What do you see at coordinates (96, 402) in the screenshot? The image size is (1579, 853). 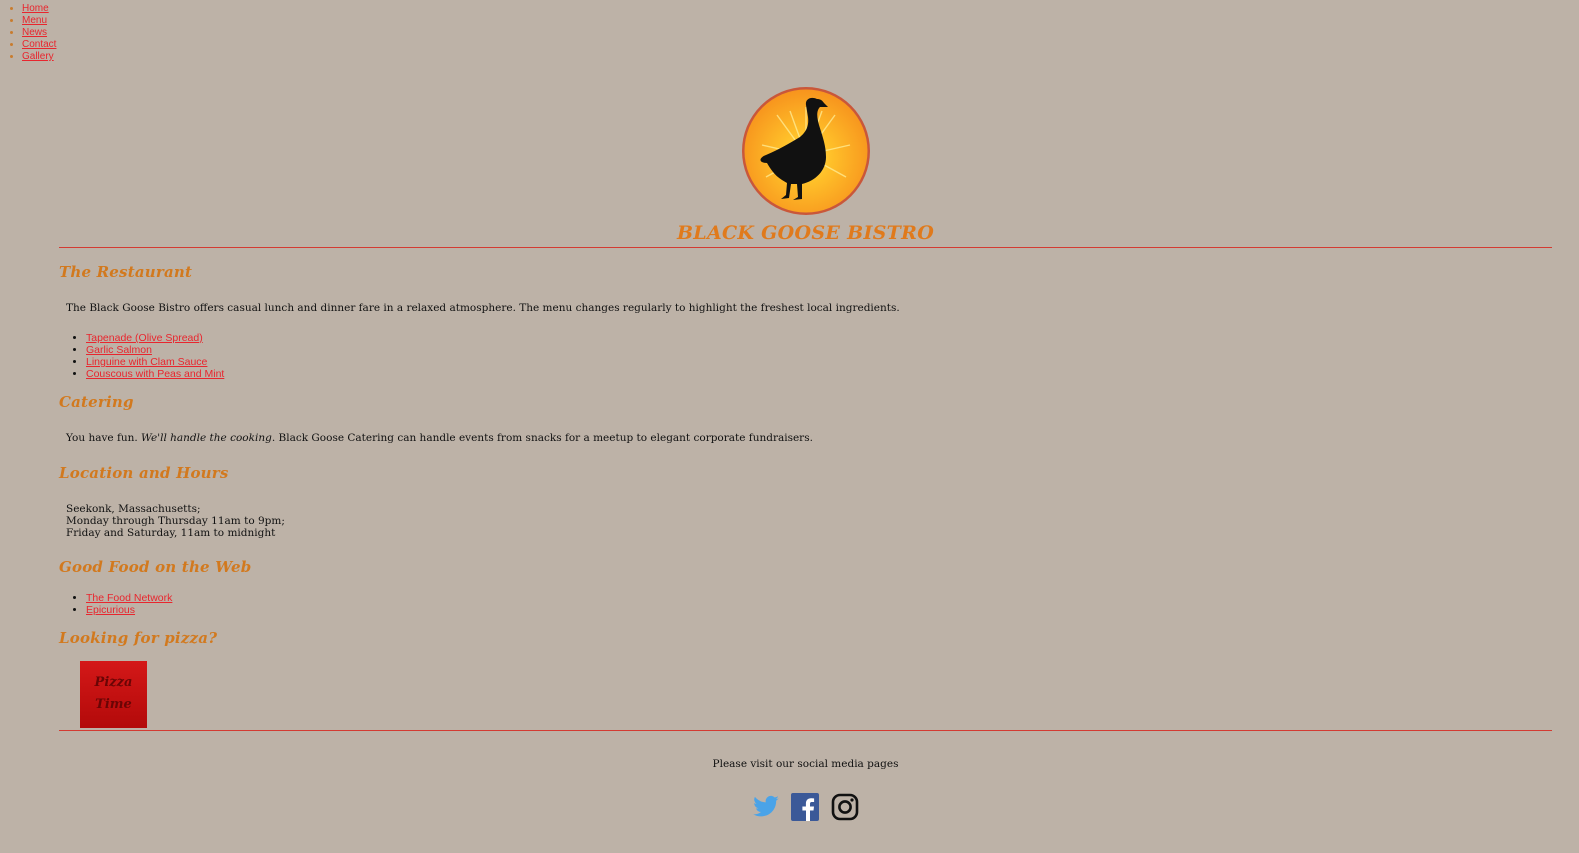 I see `catering-heading: Catering` at bounding box center [96, 402].